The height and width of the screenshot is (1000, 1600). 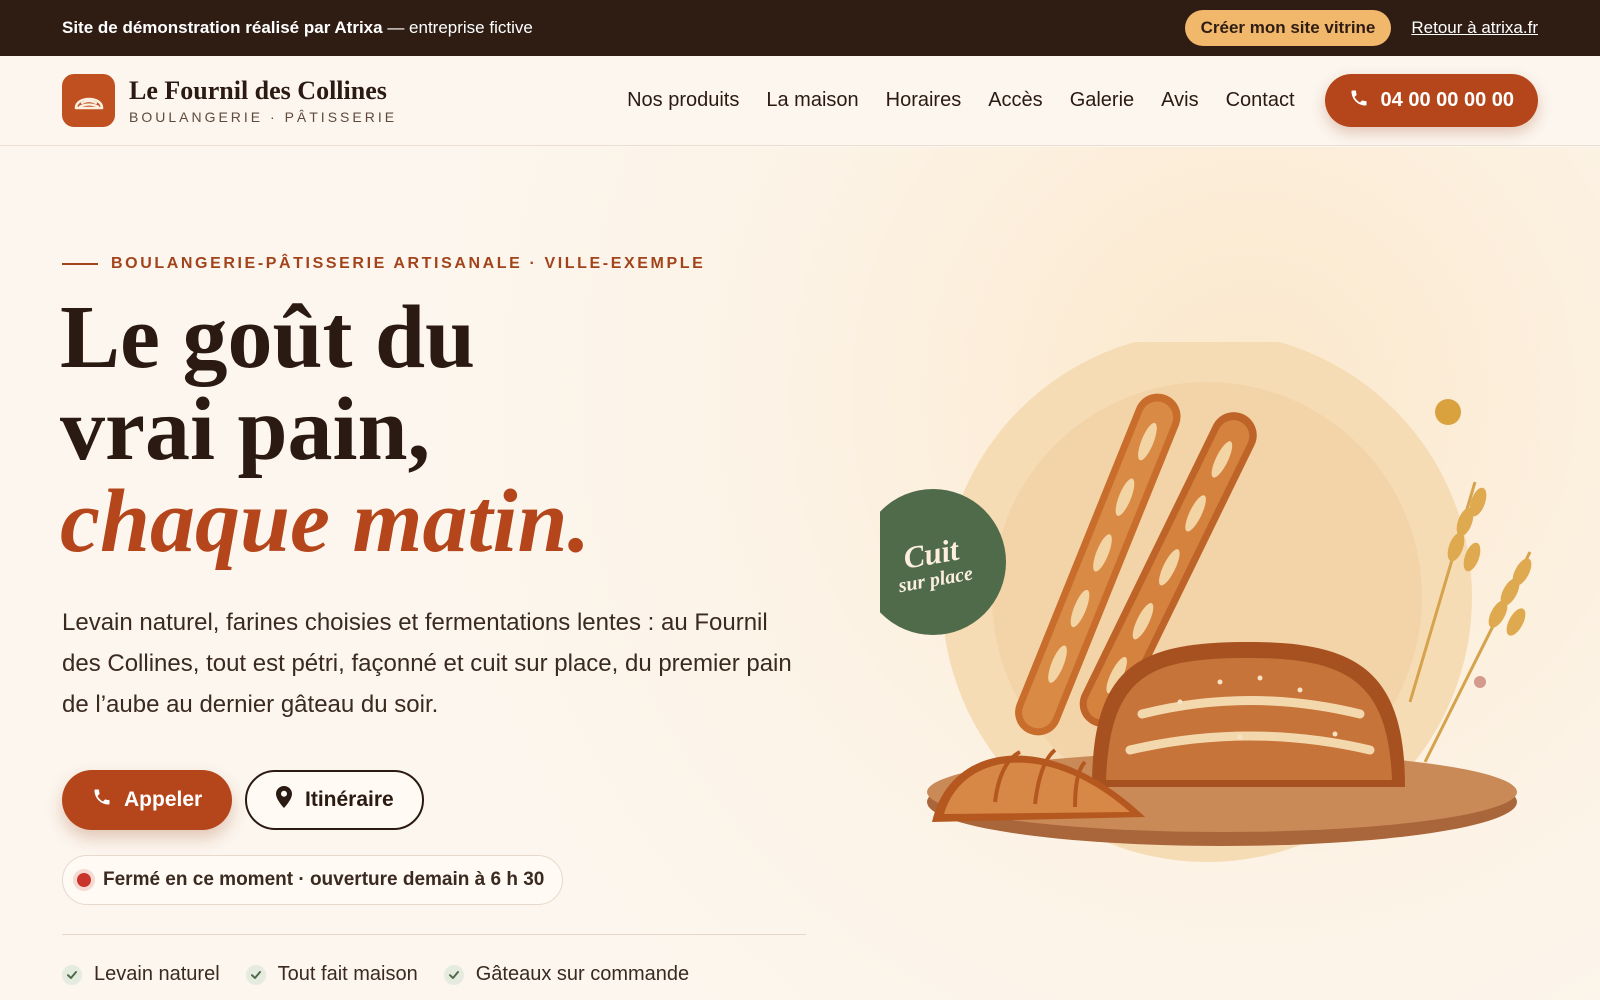 What do you see at coordinates (1015, 100) in the screenshot?
I see `nav-access: Accès` at bounding box center [1015, 100].